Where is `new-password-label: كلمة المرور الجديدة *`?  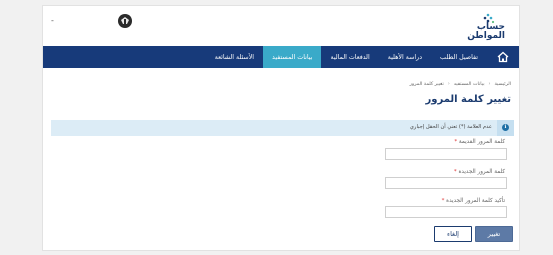
new-password-label: كلمة المرور الجديدة * is located at coordinates (479, 172).